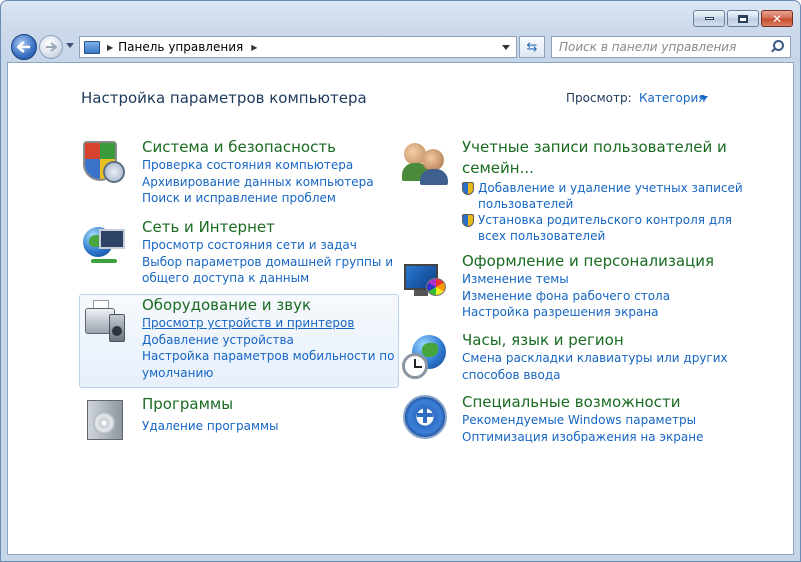 The image size is (801, 562). I want to click on category-link: пользователей, so click(602, 204).